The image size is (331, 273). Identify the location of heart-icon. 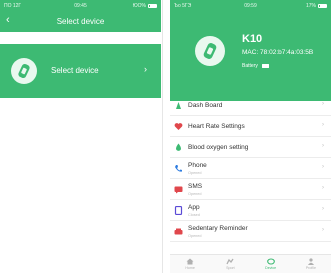
(178, 126).